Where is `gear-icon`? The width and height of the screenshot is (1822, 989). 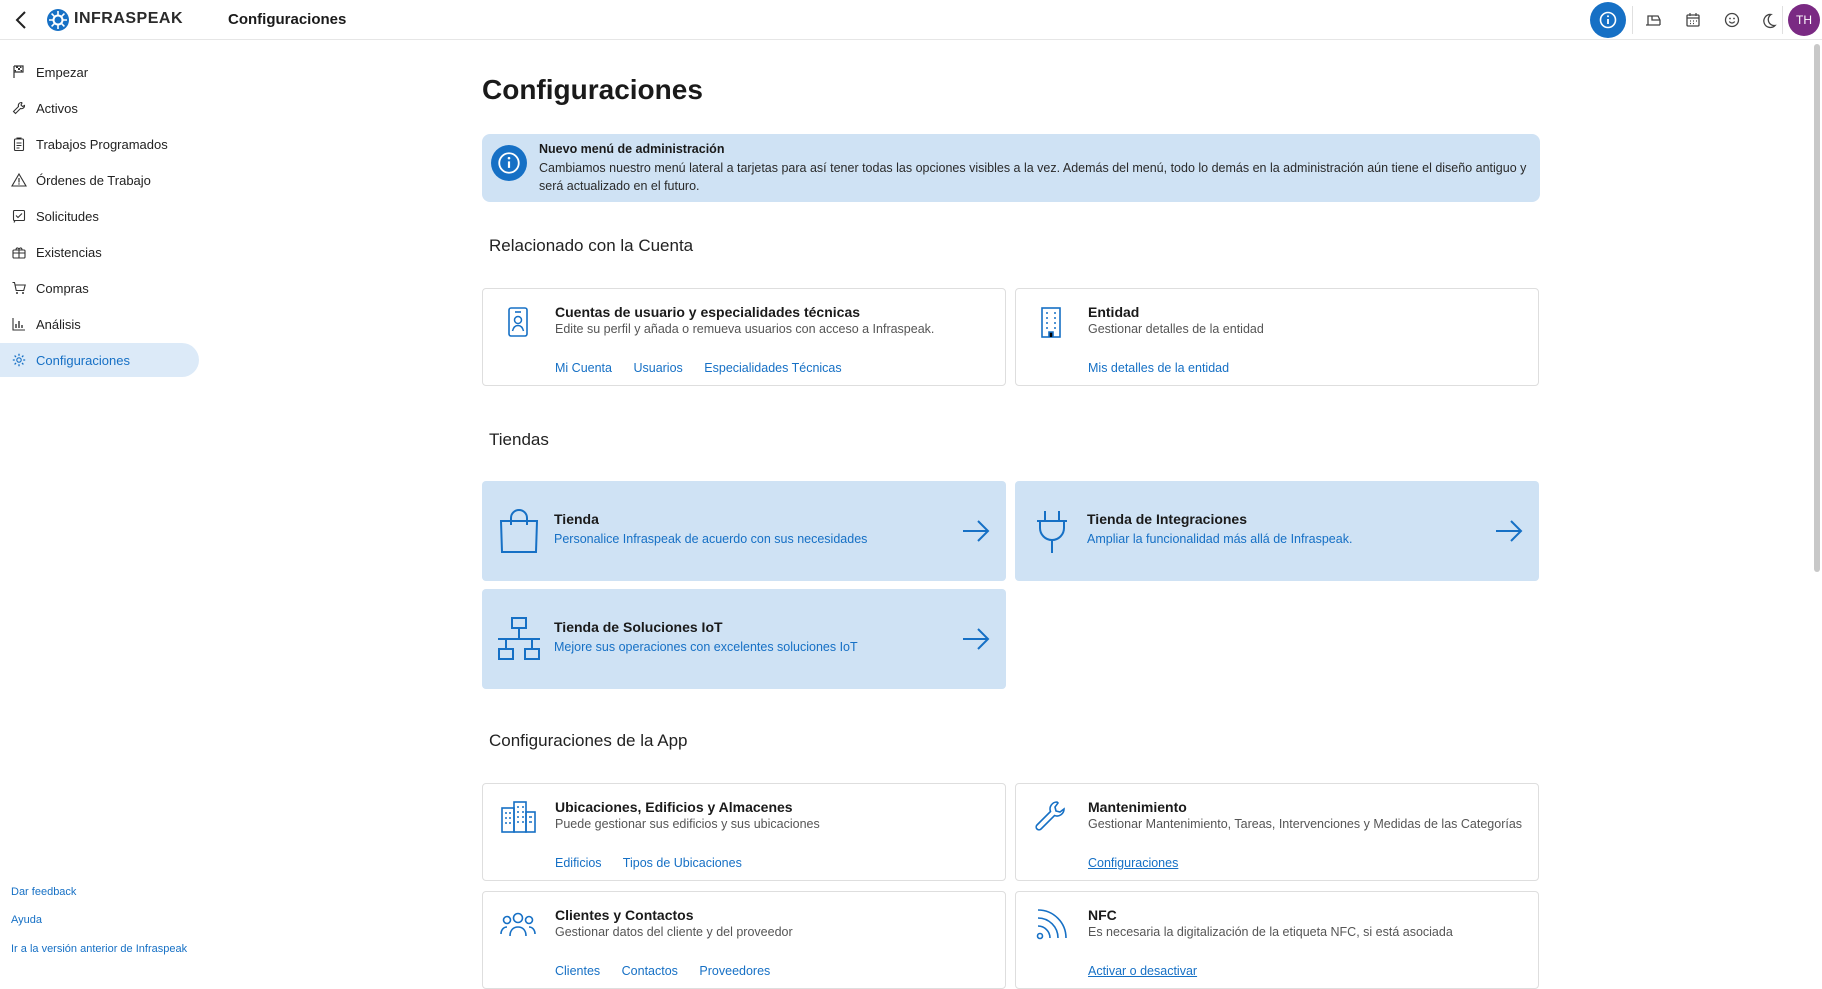 gear-icon is located at coordinates (19, 360).